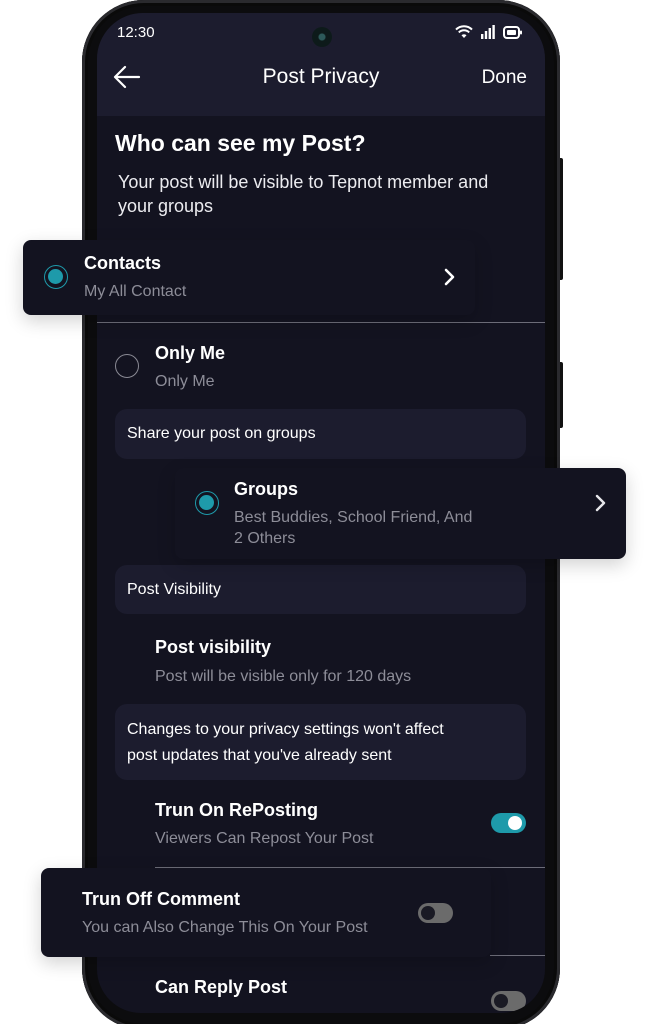 The image size is (653, 1024). Describe the element at coordinates (264, 838) in the screenshot. I see `toggle-sublabel: Viewers Can Repost Your Post` at that location.